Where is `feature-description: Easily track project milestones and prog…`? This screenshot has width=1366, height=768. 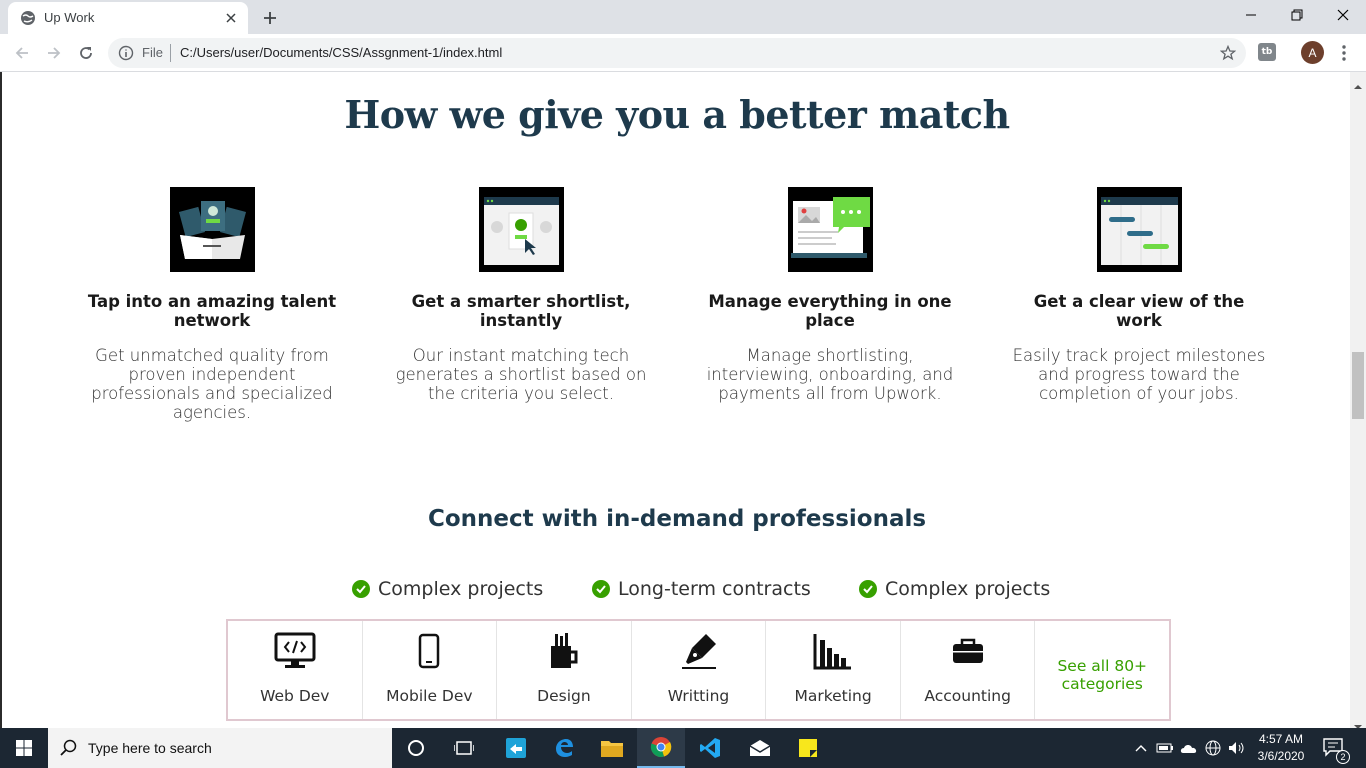 feature-description: Easily track project milestones and prog… is located at coordinates (1139, 374).